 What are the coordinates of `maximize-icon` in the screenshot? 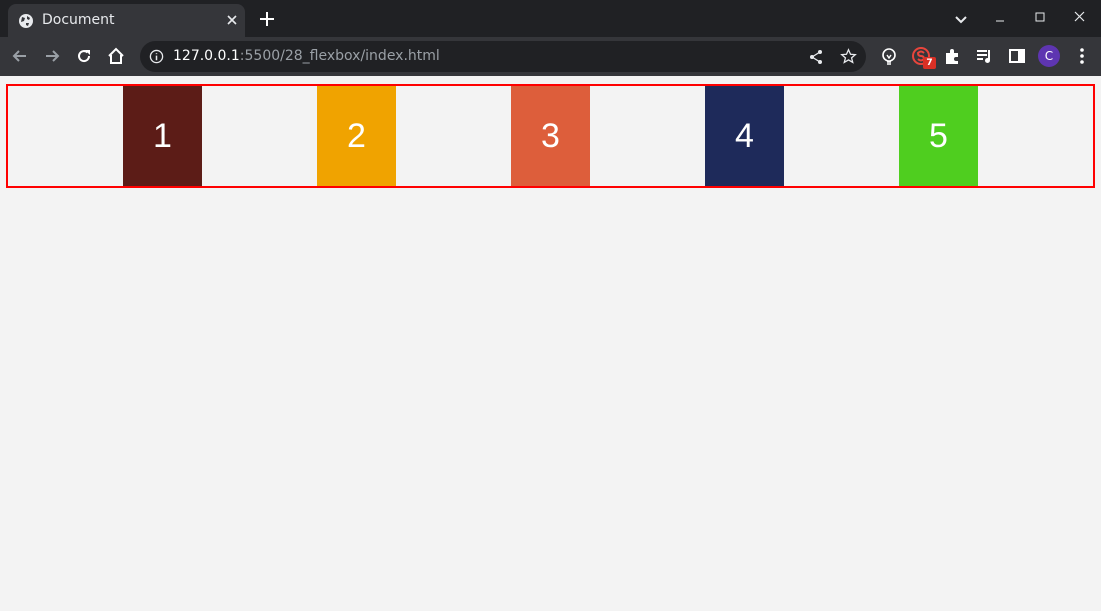 It's located at (1040, 19).